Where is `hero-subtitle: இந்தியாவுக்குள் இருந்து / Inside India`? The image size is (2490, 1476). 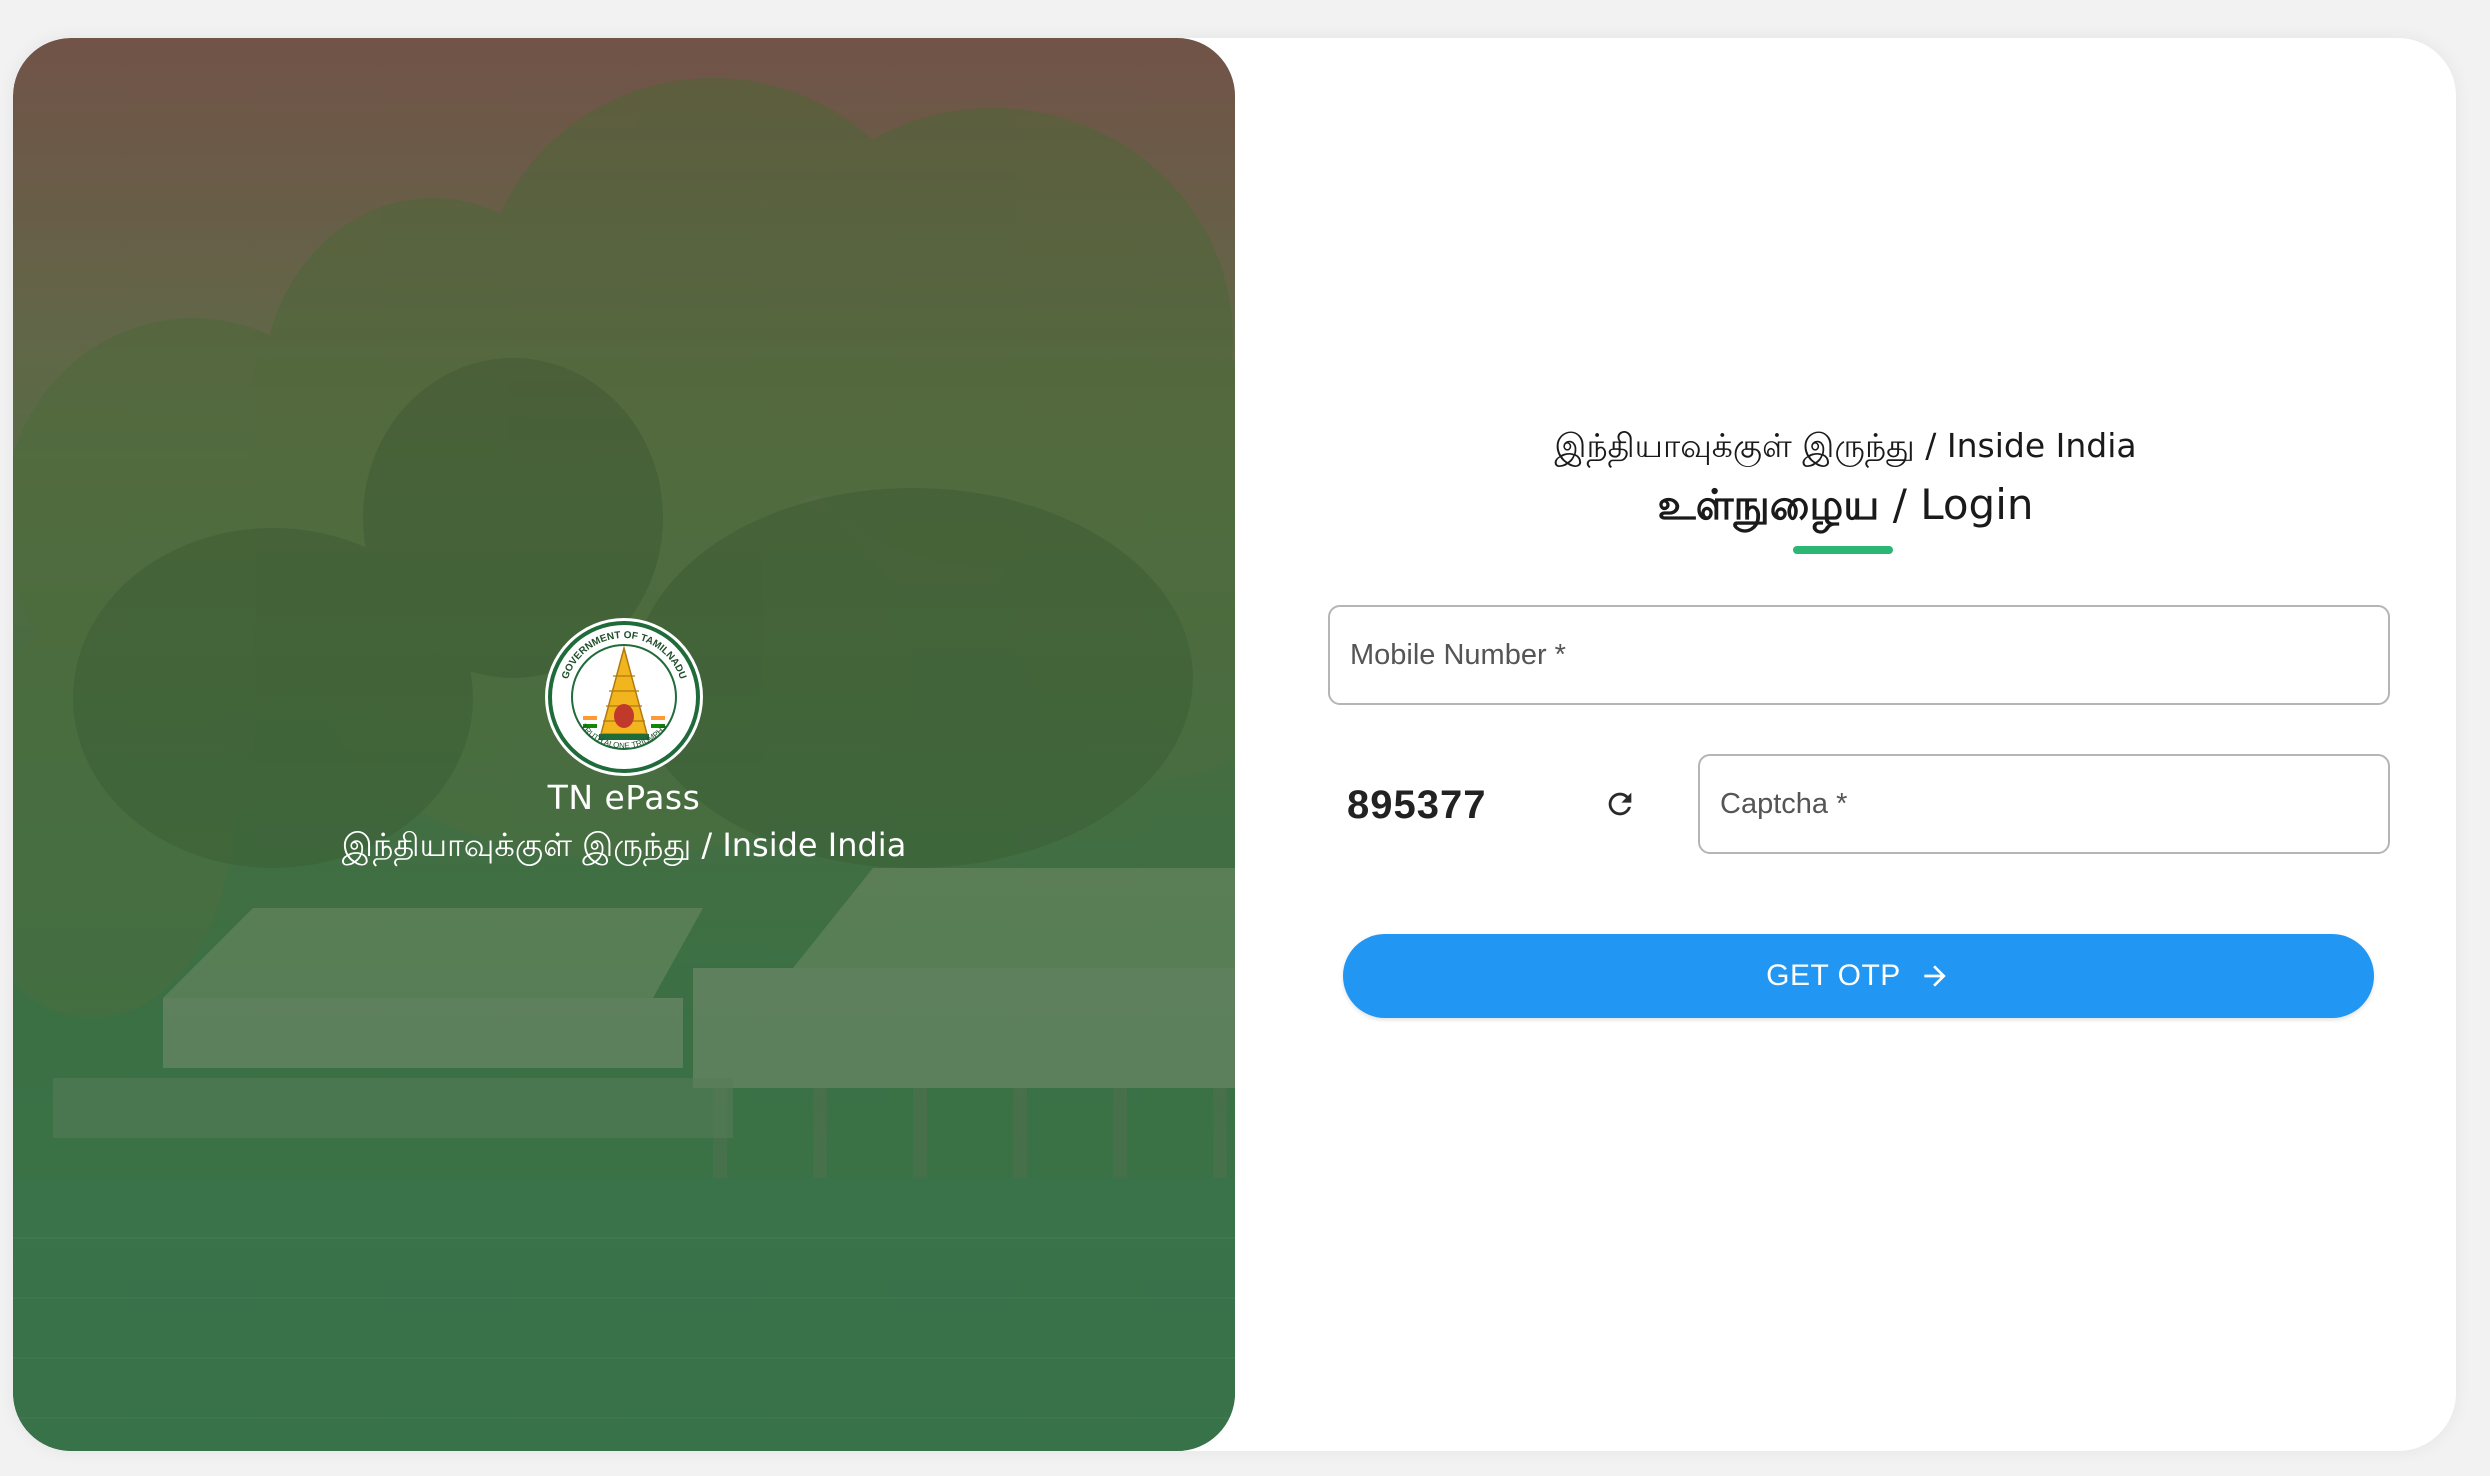
hero-subtitle: இந்தியாவுக்குள் இருந்து / Inside India is located at coordinates (624, 845).